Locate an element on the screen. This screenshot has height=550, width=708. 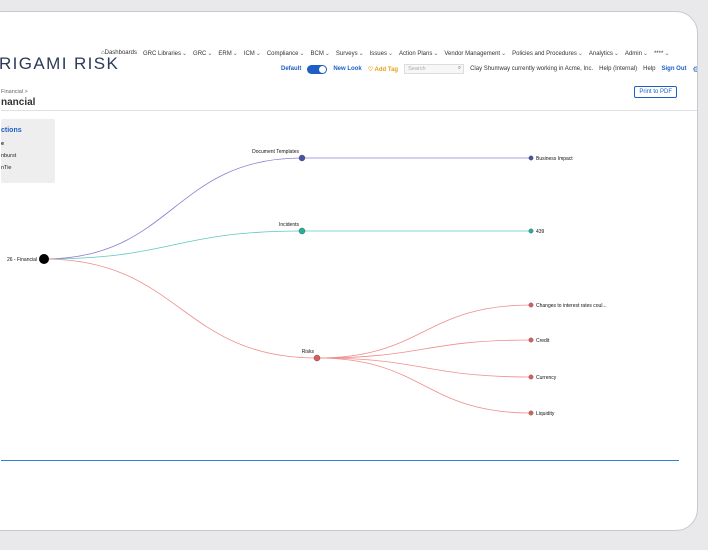
app-logo: RIGAMI RISK is located at coordinates (60, 63).